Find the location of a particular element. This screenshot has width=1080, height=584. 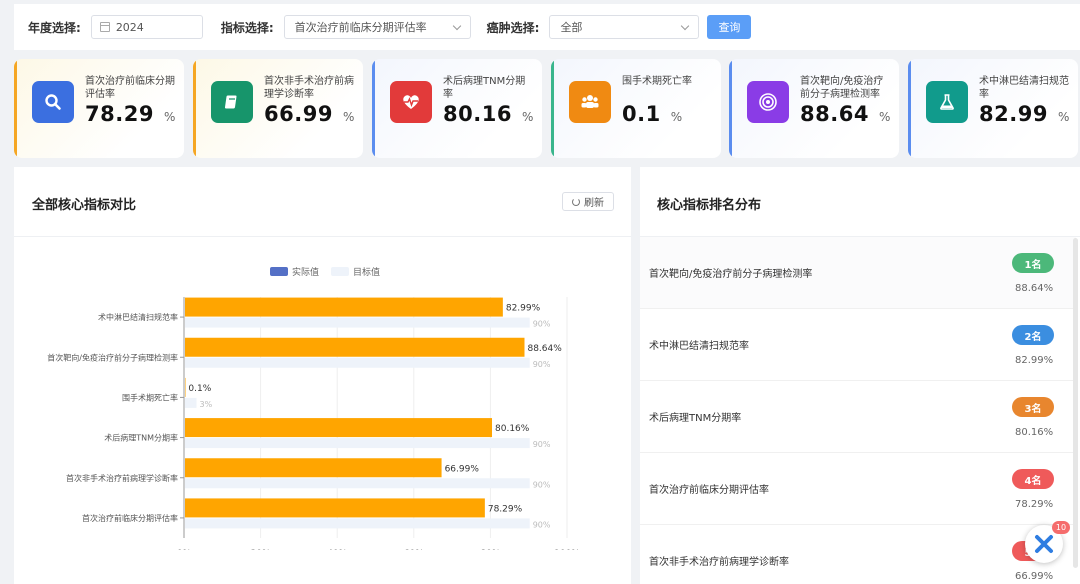

legend-item-actual: 实际值 is located at coordinates (294, 271).